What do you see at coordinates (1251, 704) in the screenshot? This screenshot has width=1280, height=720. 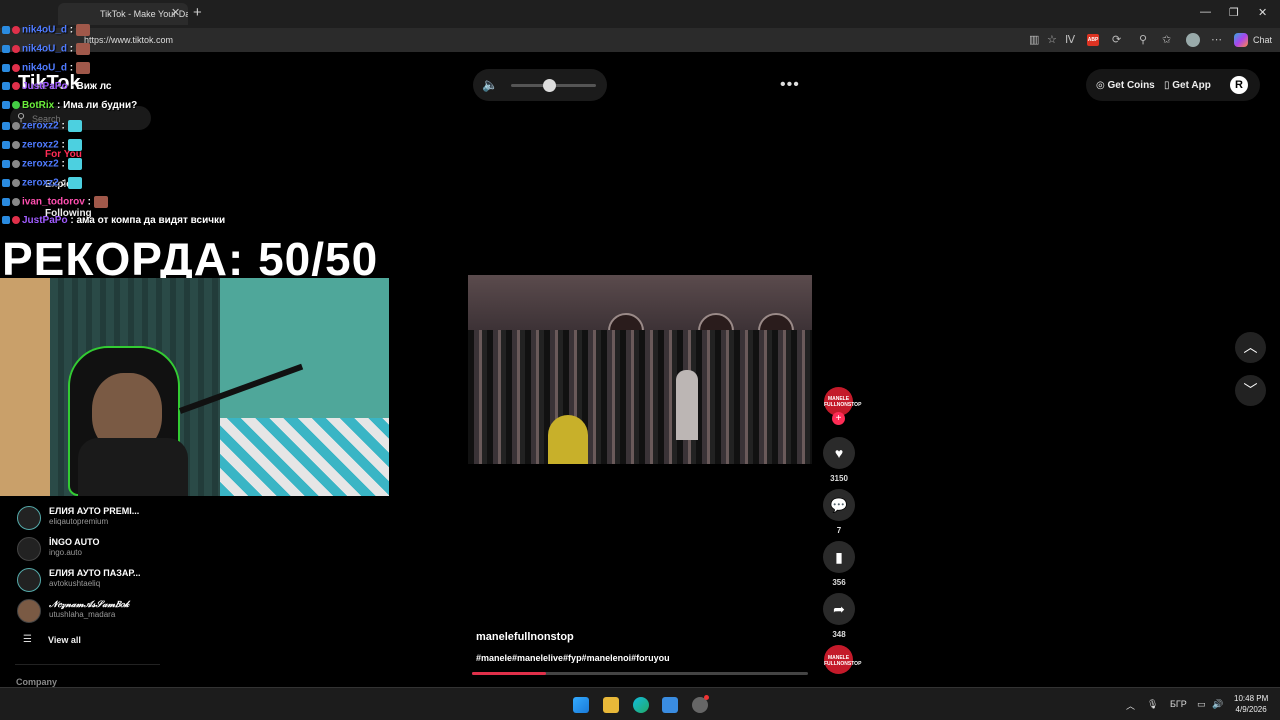 I see `system-clock: 10:48 PM 4/9/2026` at bounding box center [1251, 704].